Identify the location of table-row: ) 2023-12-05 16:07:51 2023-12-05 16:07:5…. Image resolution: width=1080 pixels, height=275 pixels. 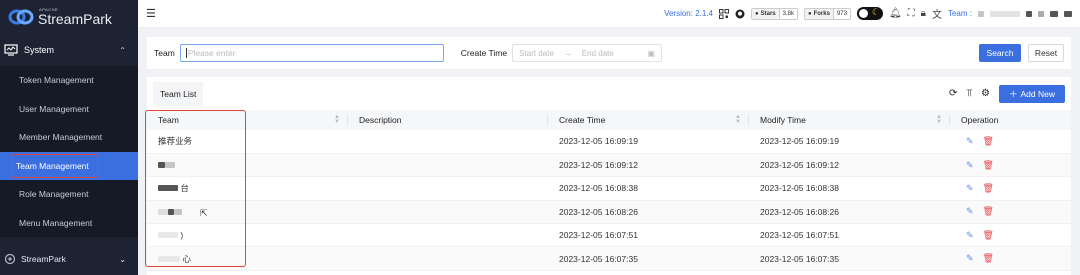
(609, 235).